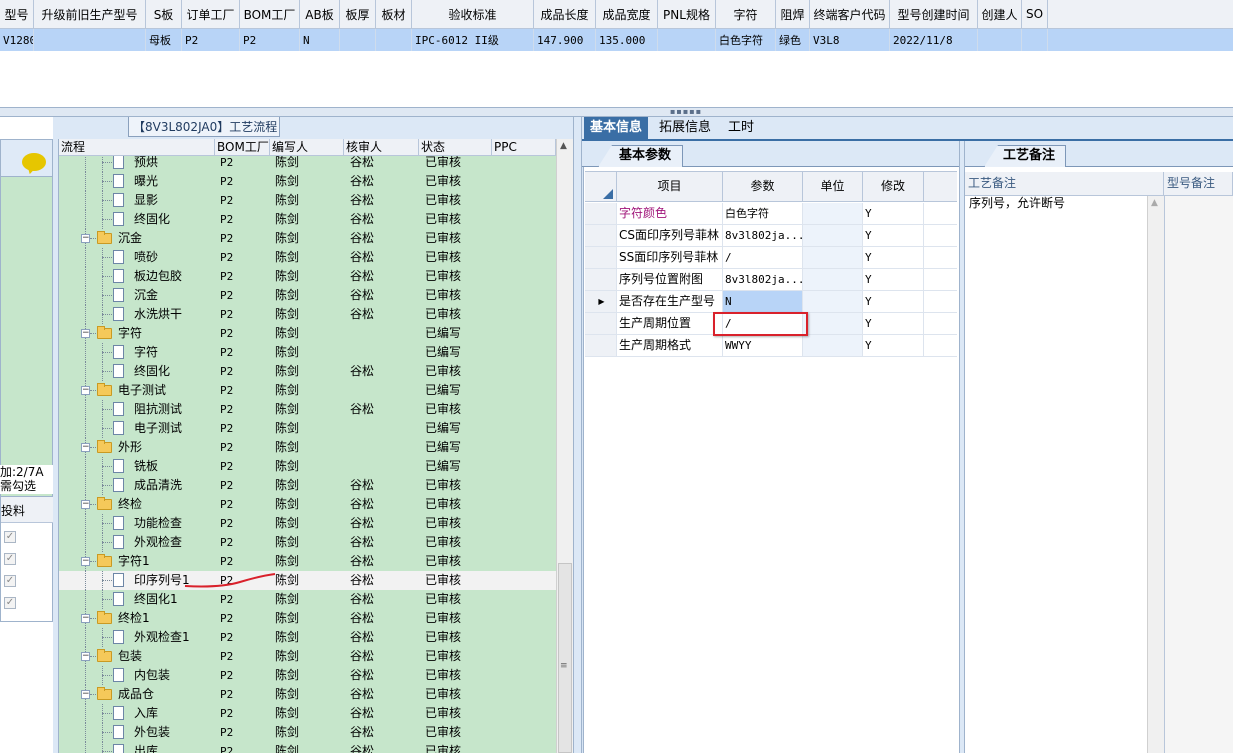 This screenshot has width=1233, height=753. I want to click on tree-row: − 外形 P2 陈剑 已编写, so click(307, 447).